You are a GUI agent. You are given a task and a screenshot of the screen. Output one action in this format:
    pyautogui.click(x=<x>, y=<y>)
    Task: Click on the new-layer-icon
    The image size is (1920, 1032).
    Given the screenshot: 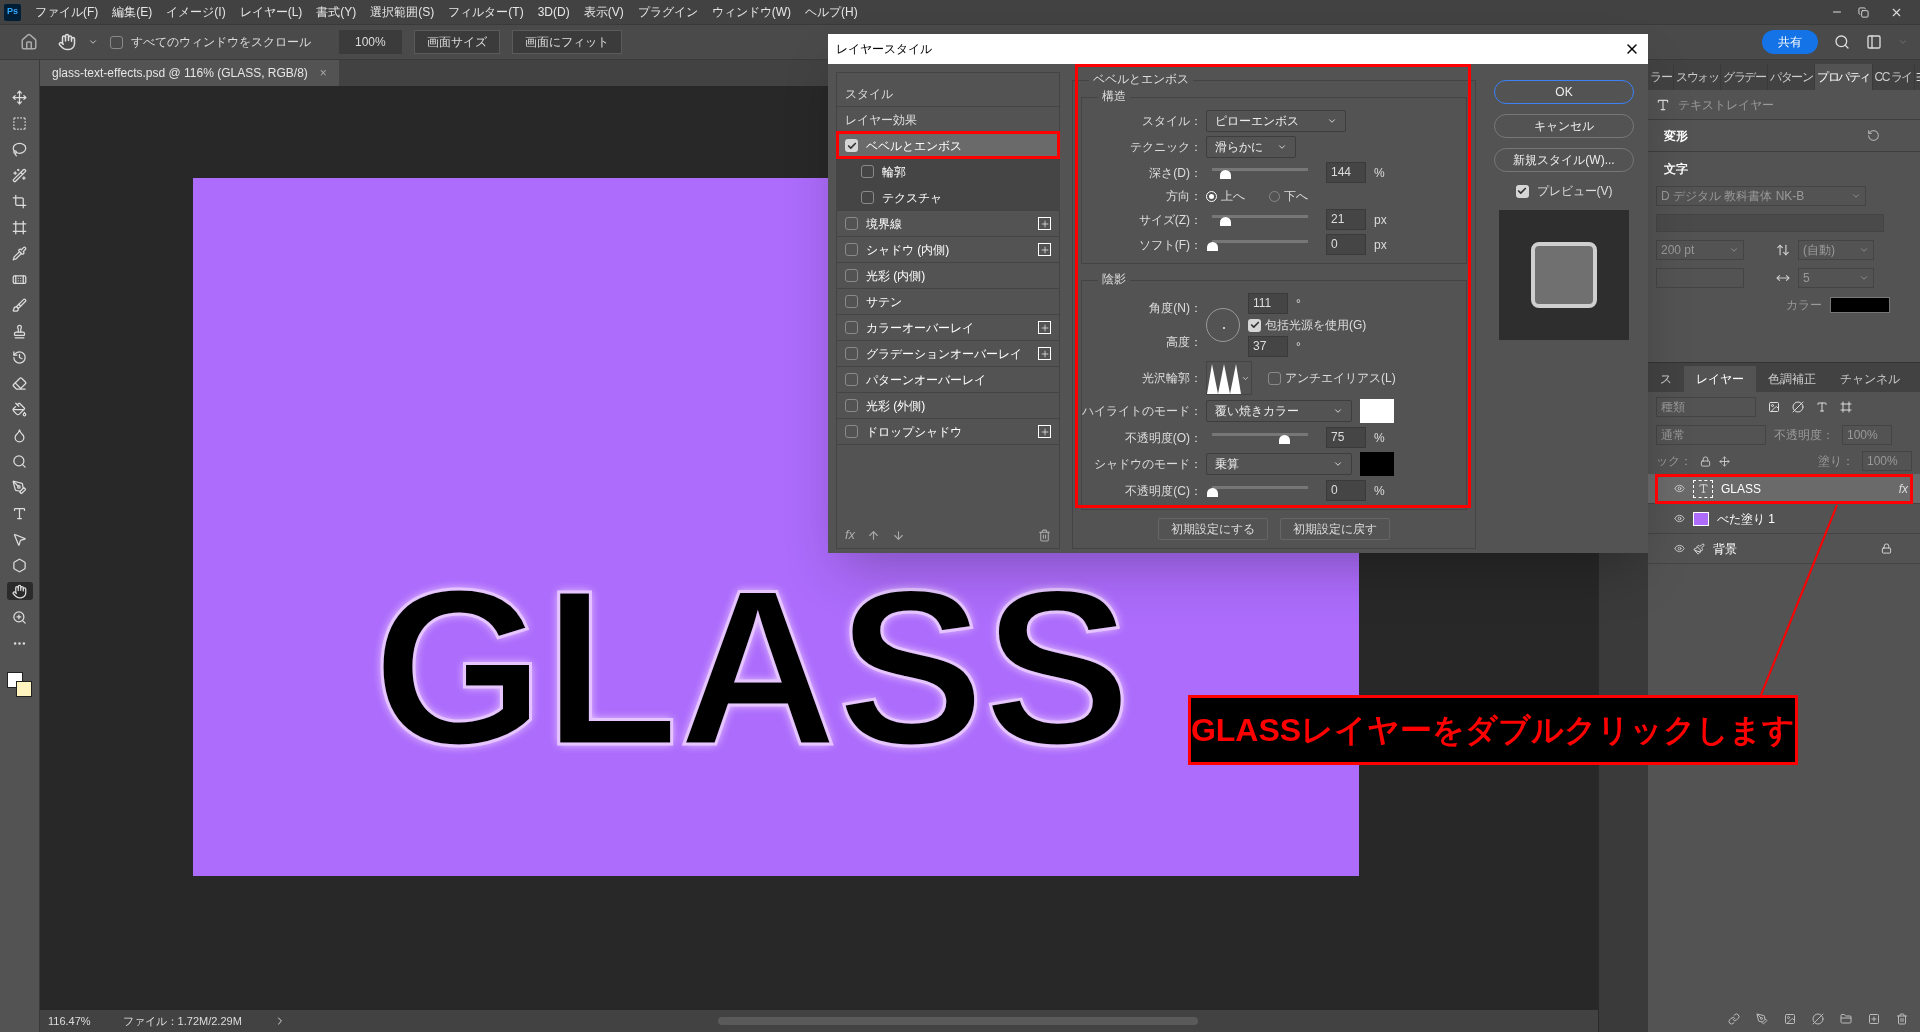 What is the action you would take?
    pyautogui.click(x=1874, y=1019)
    